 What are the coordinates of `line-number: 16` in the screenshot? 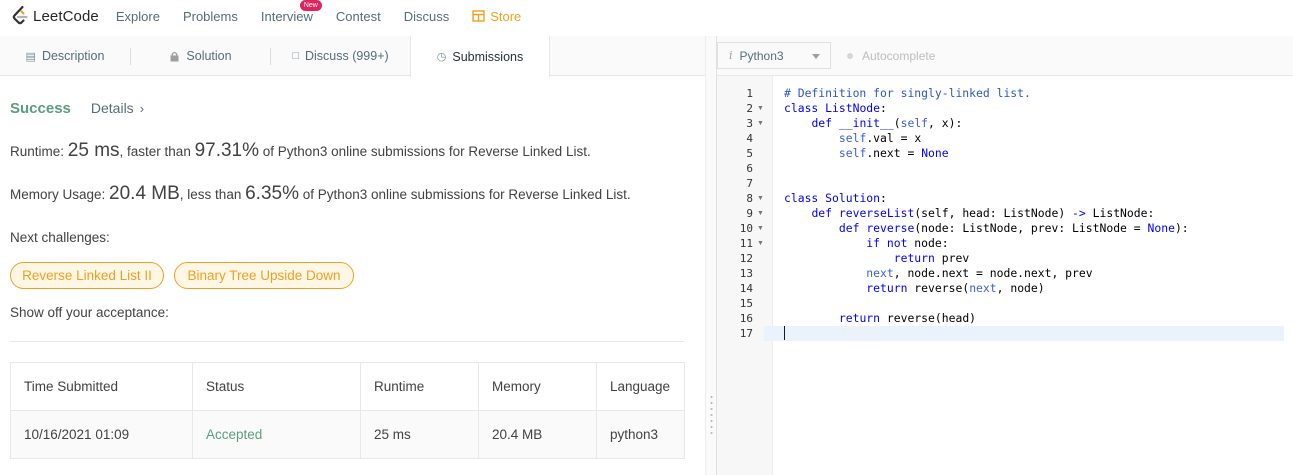 It's located at (746, 318).